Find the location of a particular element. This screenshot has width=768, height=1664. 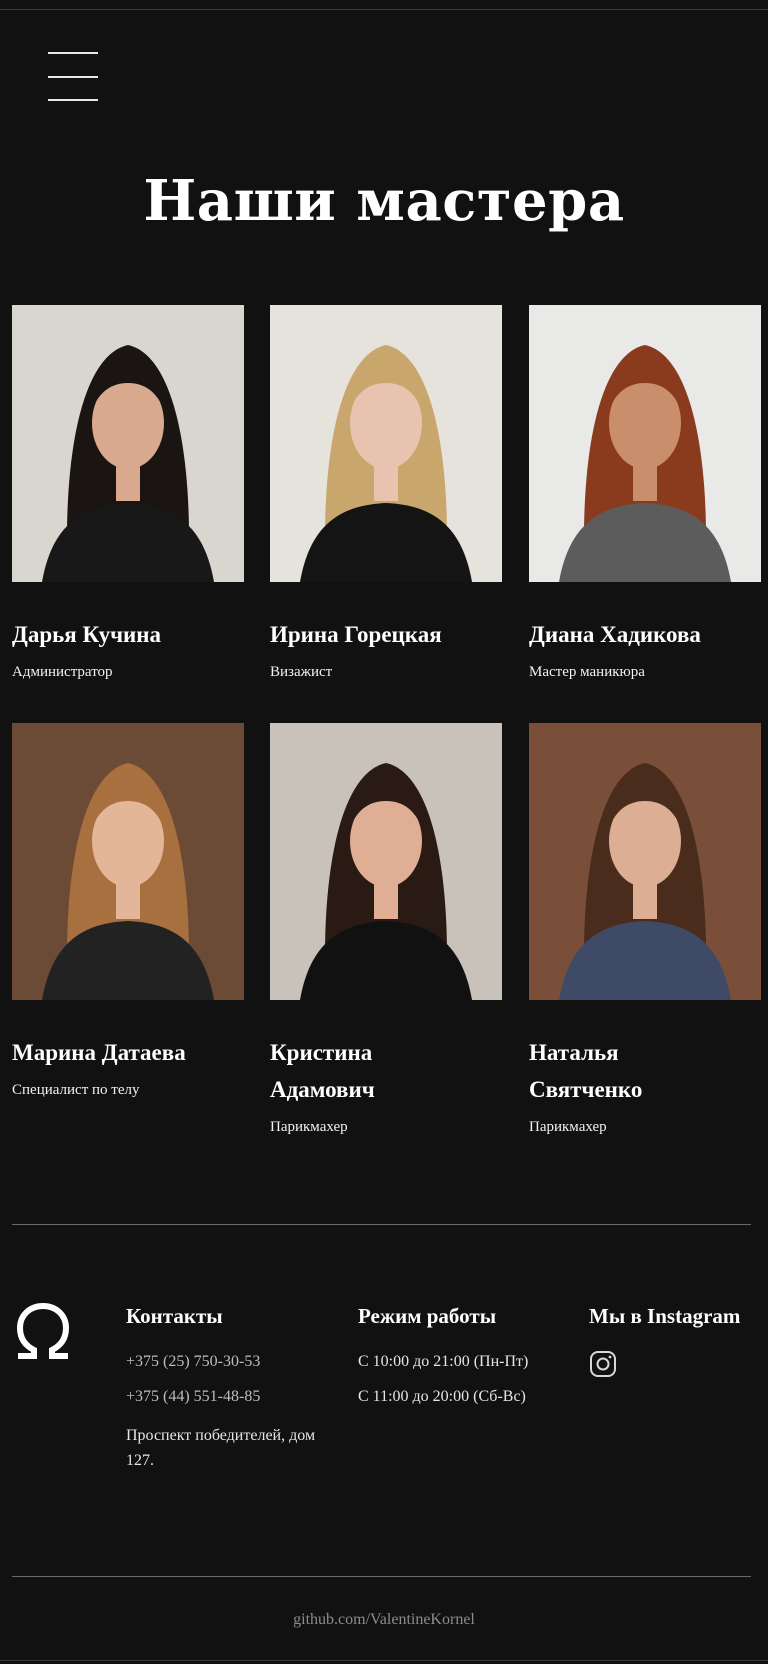

instagram-heading: Мы в Instagram is located at coordinates (665, 1316).